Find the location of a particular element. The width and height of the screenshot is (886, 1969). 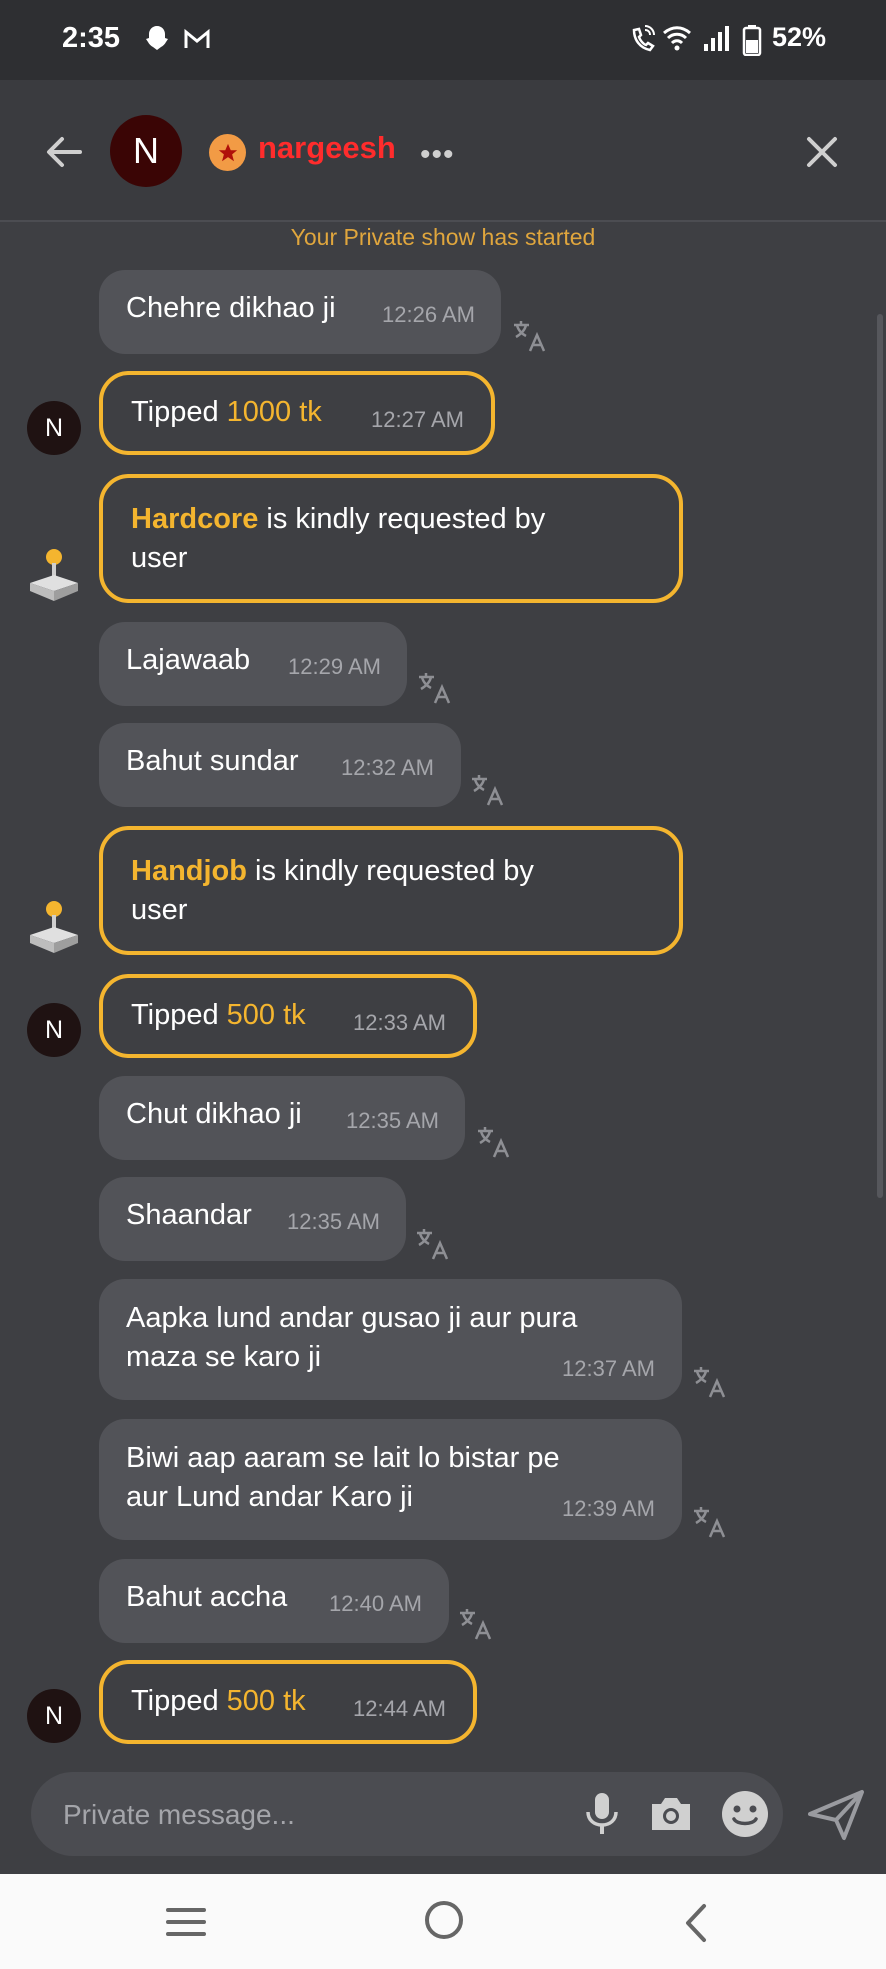

request-text: Handjob is kindly requested by user is located at coordinates (332, 891).